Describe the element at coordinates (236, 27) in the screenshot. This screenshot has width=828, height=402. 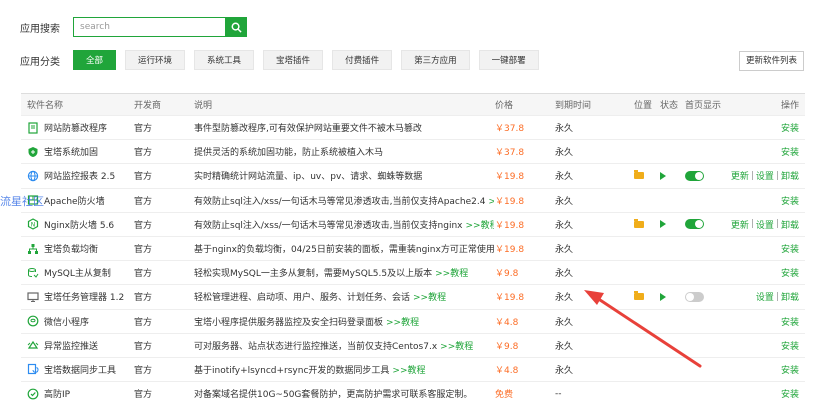
I see `search-button` at that location.